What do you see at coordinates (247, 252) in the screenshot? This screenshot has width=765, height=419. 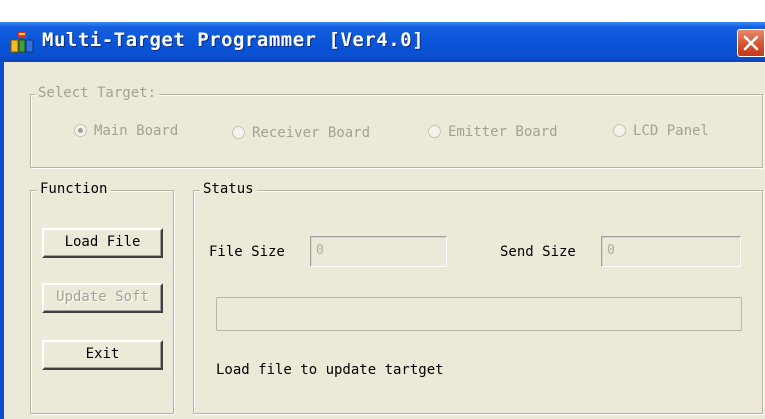 I see `file-size-label: File Size` at bounding box center [247, 252].